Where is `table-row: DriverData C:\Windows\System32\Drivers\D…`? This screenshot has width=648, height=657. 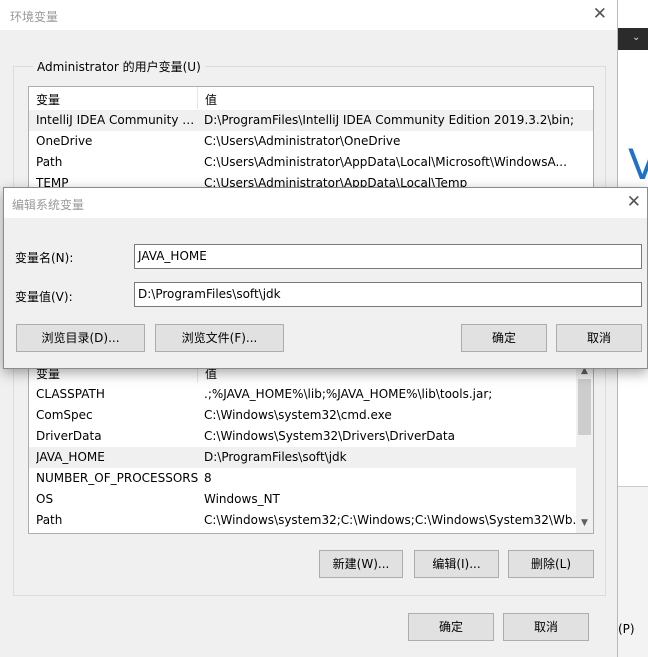 table-row: DriverData C:\Windows\System32\Drivers\D… is located at coordinates (311, 436).